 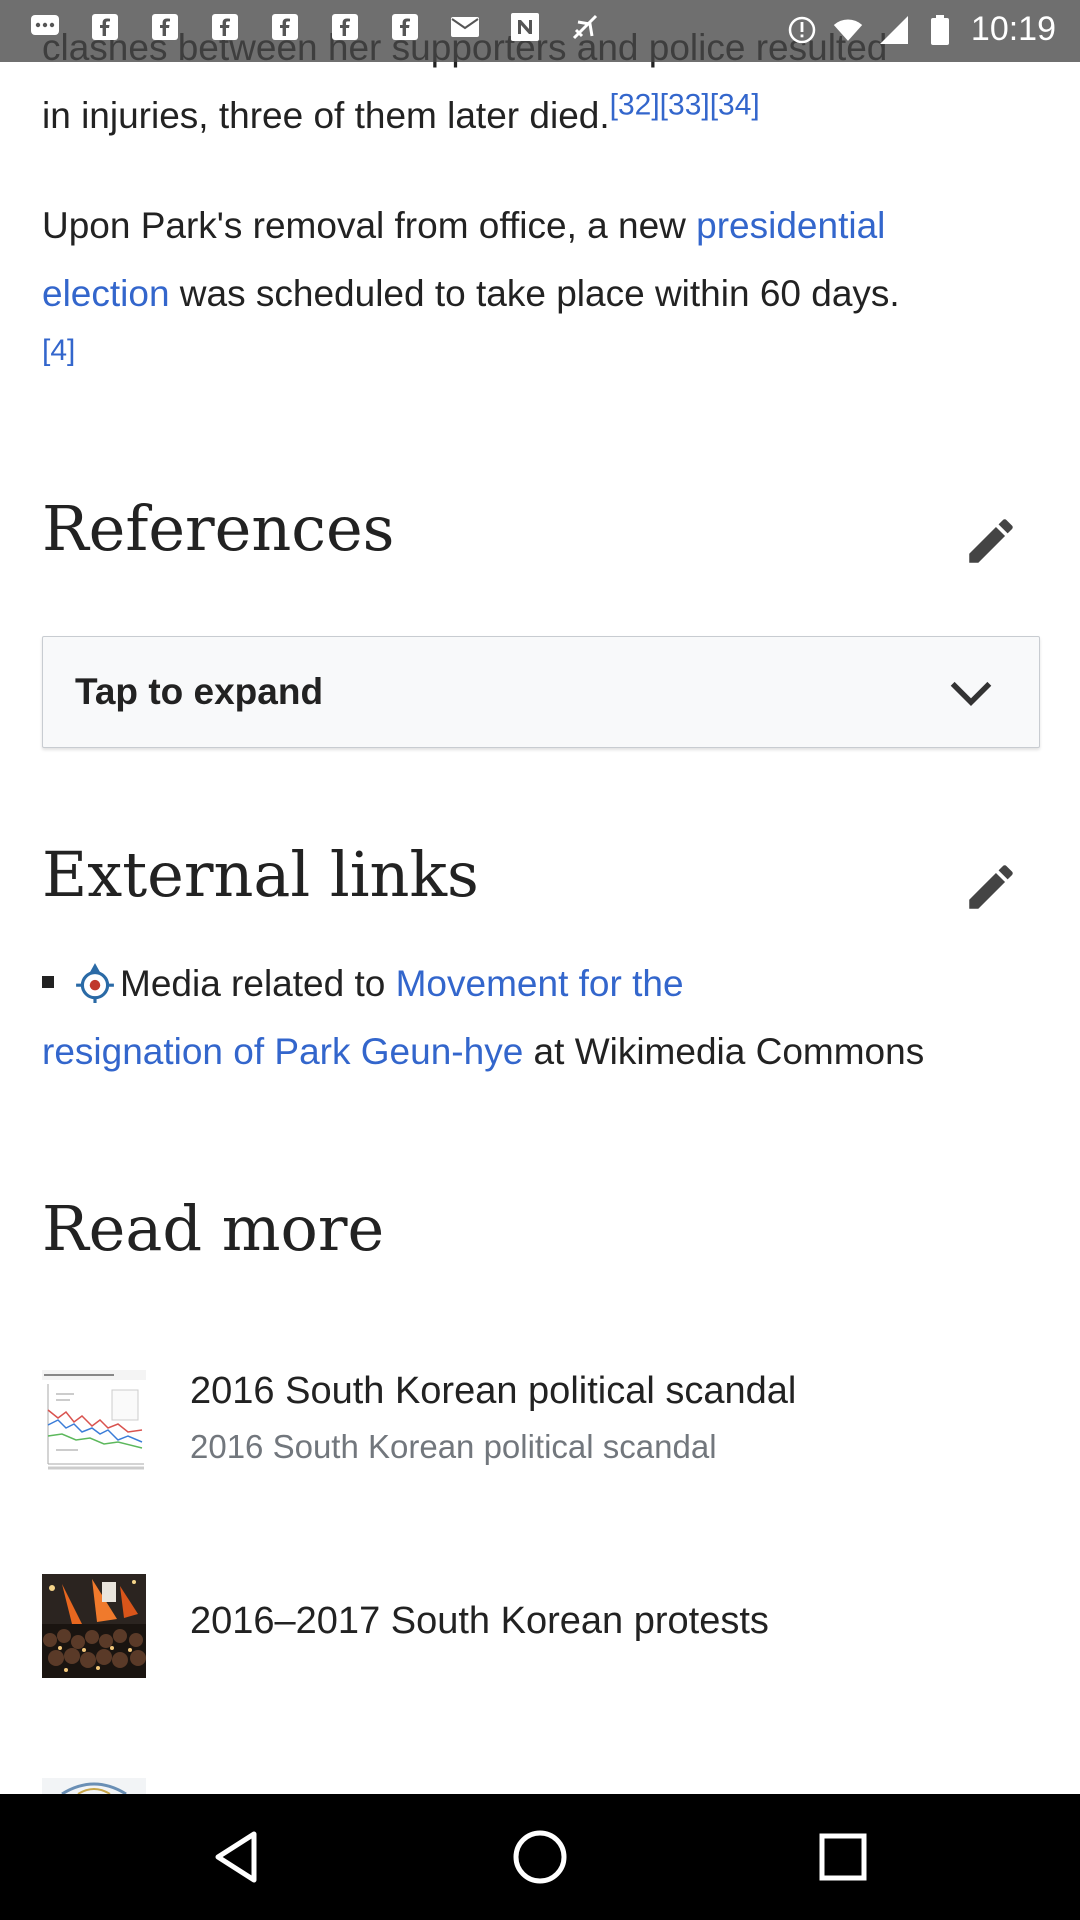 What do you see at coordinates (585, 27) in the screenshot?
I see `airplane-icon` at bounding box center [585, 27].